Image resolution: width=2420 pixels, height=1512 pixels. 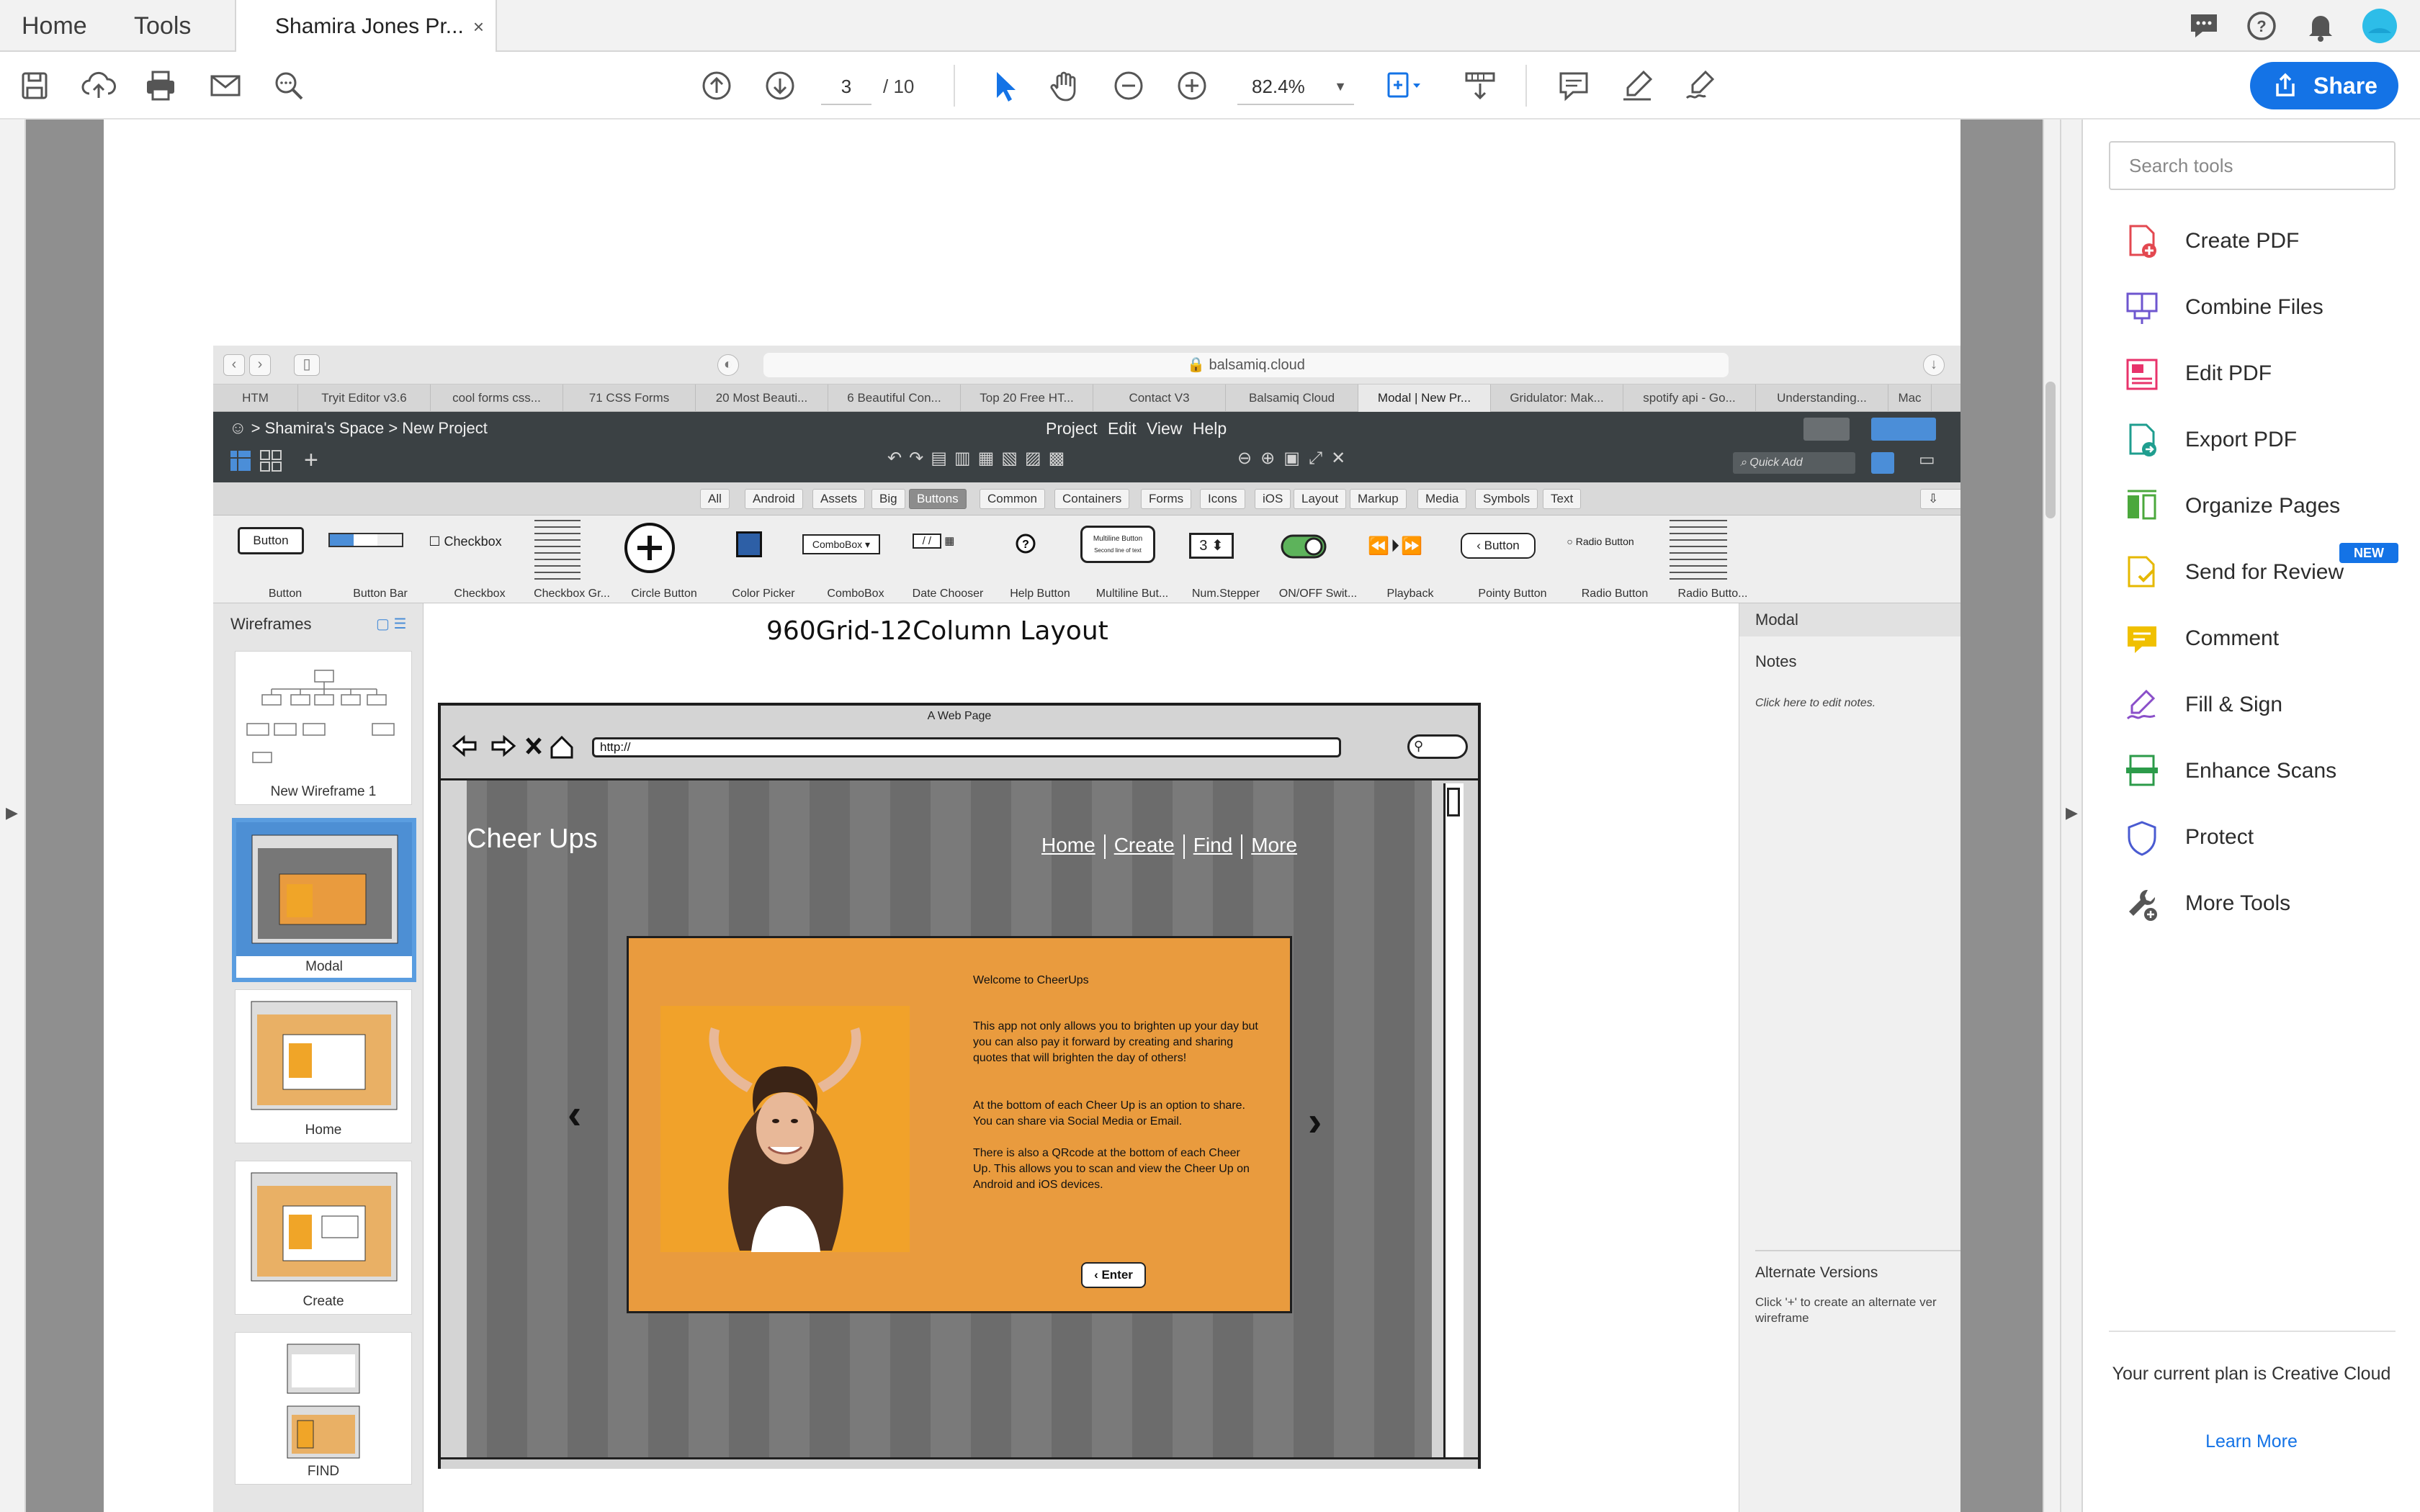 I want to click on zoom-in-icon, so click(x=1192, y=85).